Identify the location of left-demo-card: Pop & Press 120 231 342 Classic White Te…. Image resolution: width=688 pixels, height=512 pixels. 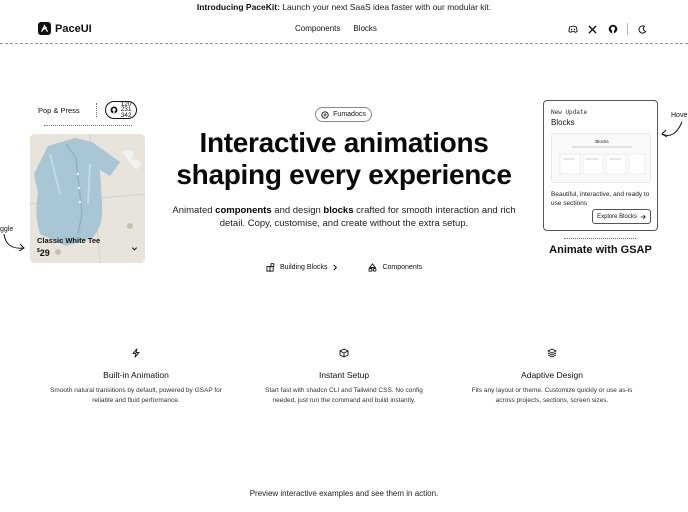
(89, 181).